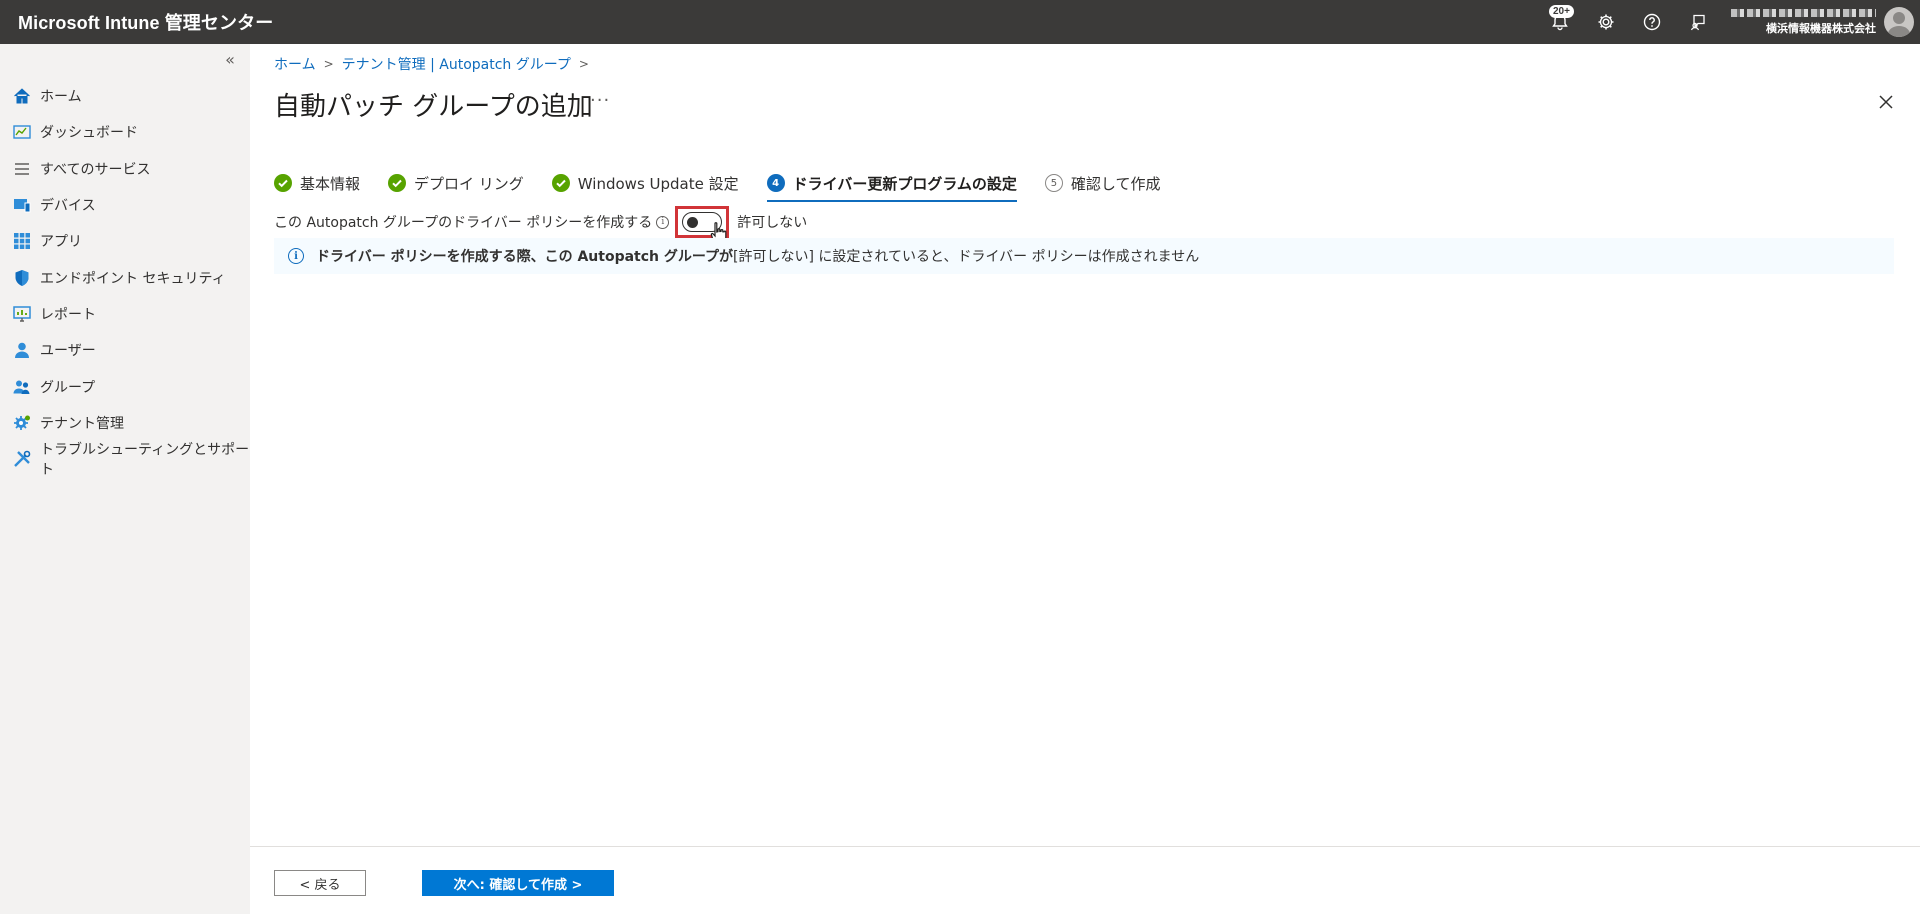 This screenshot has width=1920, height=914. What do you see at coordinates (966, 257) in the screenshot?
I see `info-text: [許可しない] に設定されていると、ドライバー ポリシーは作成されません` at bounding box center [966, 257].